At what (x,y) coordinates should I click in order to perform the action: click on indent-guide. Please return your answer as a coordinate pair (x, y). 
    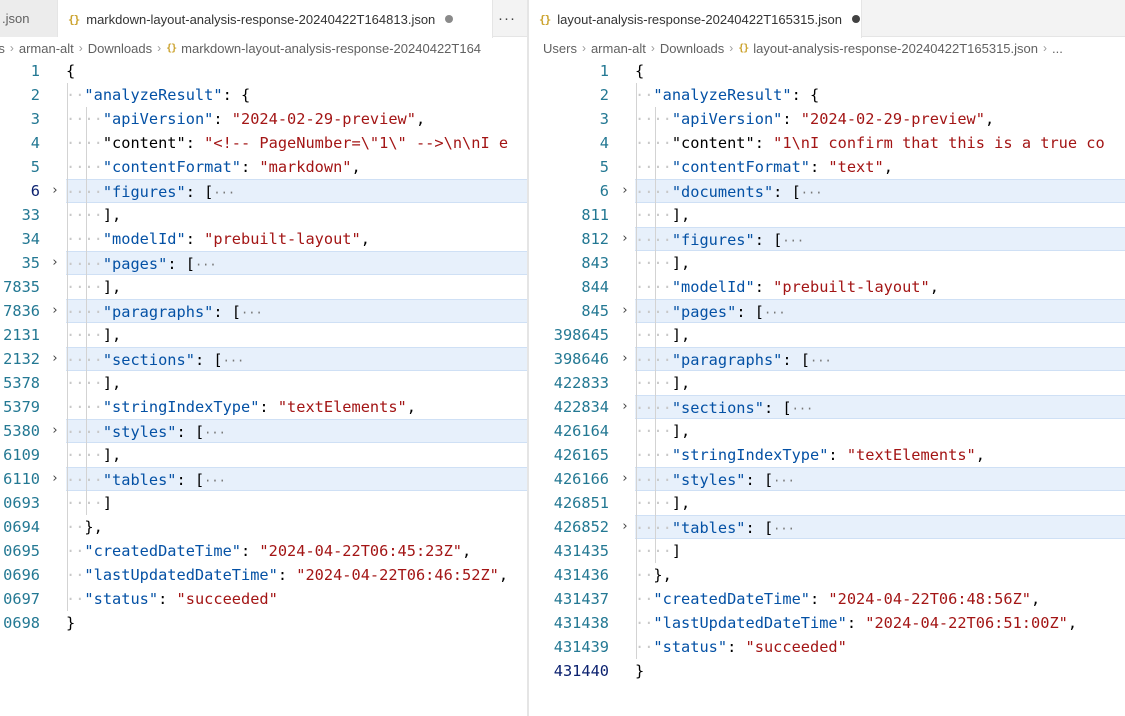
    Looking at the image, I should click on (67, 407).